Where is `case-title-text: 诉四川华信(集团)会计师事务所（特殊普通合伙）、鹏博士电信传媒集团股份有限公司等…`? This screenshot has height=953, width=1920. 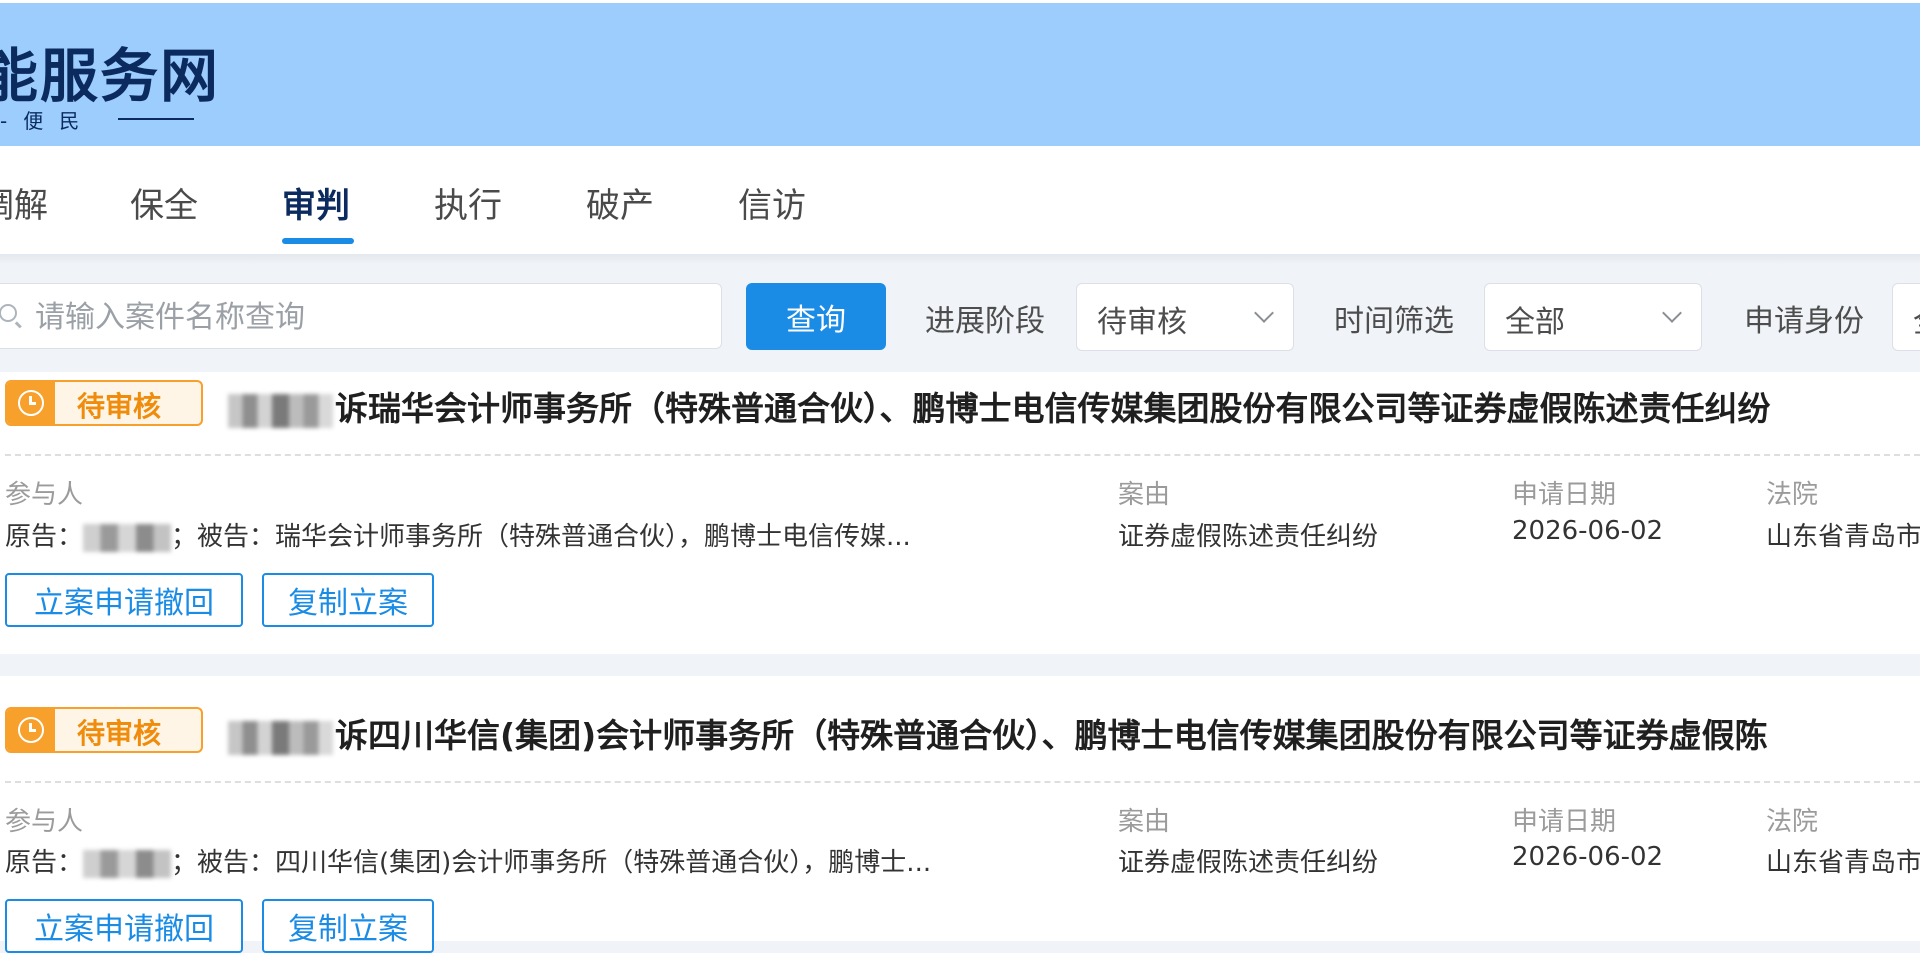 case-title-text: 诉四川华信(集团)会计师事务所（特殊普通合伙）、鹏博士电信传媒集团股份有限公司等… is located at coordinates (1051, 735).